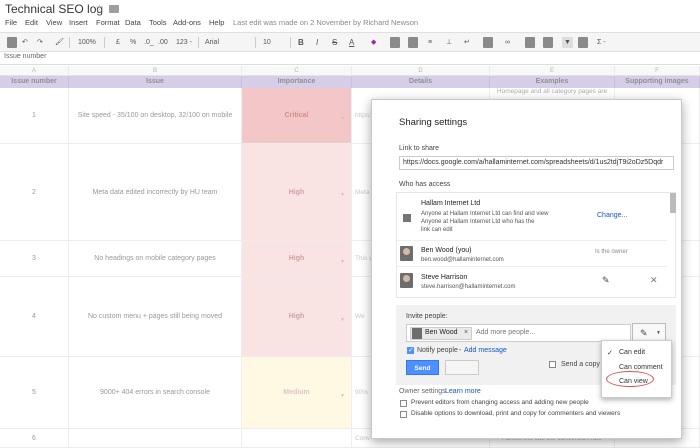 Image resolution: width=700 pixels, height=448 pixels. I want to click on undo-icon: ↶, so click(25, 42).